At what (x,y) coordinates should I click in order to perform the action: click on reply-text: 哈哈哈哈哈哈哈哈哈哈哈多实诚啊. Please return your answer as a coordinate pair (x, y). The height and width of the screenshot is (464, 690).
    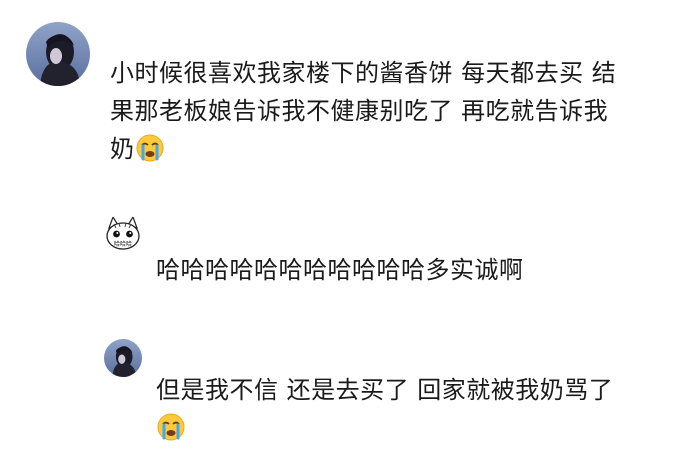
    Looking at the image, I should click on (340, 270).